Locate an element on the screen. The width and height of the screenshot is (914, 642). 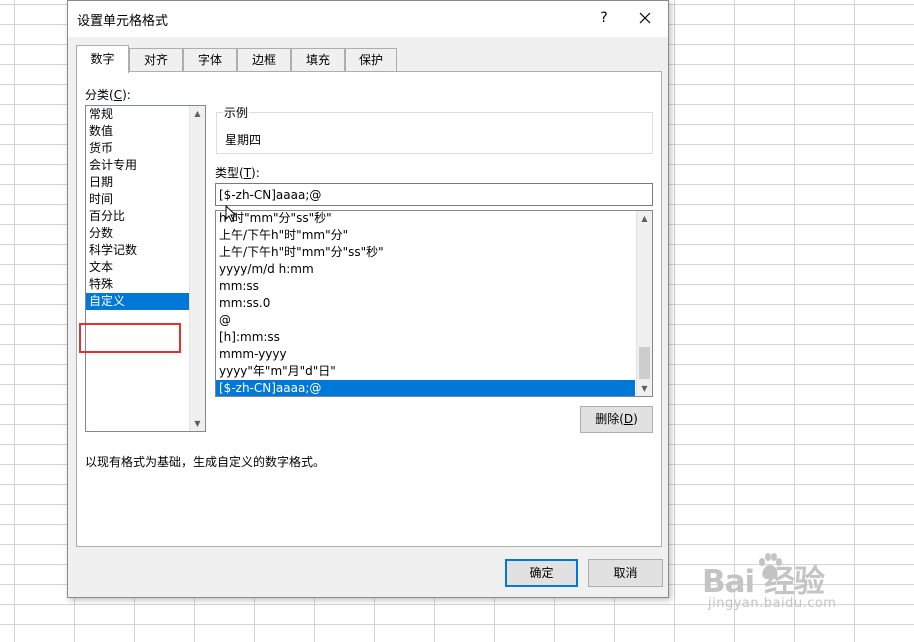
sample-group: 示例 星期四 is located at coordinates (434, 129).